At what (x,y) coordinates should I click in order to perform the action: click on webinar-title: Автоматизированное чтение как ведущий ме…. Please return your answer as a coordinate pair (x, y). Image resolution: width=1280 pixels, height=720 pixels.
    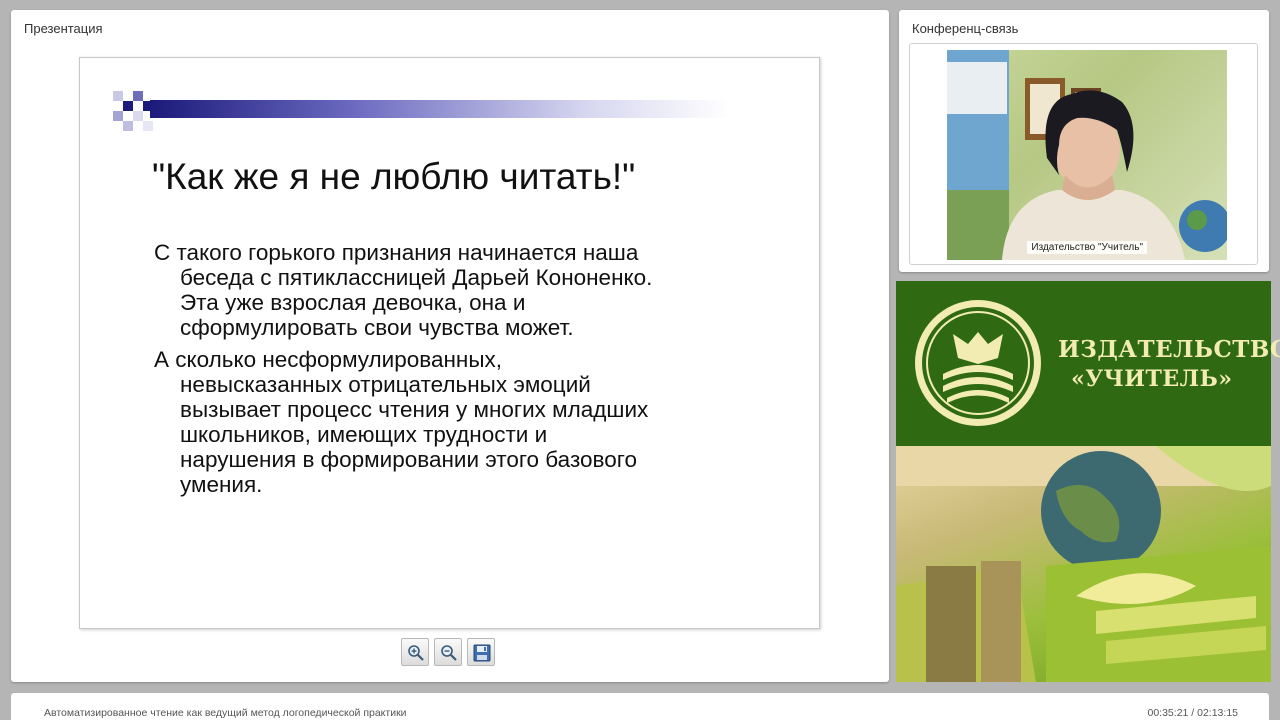
    Looking at the image, I should click on (225, 713).